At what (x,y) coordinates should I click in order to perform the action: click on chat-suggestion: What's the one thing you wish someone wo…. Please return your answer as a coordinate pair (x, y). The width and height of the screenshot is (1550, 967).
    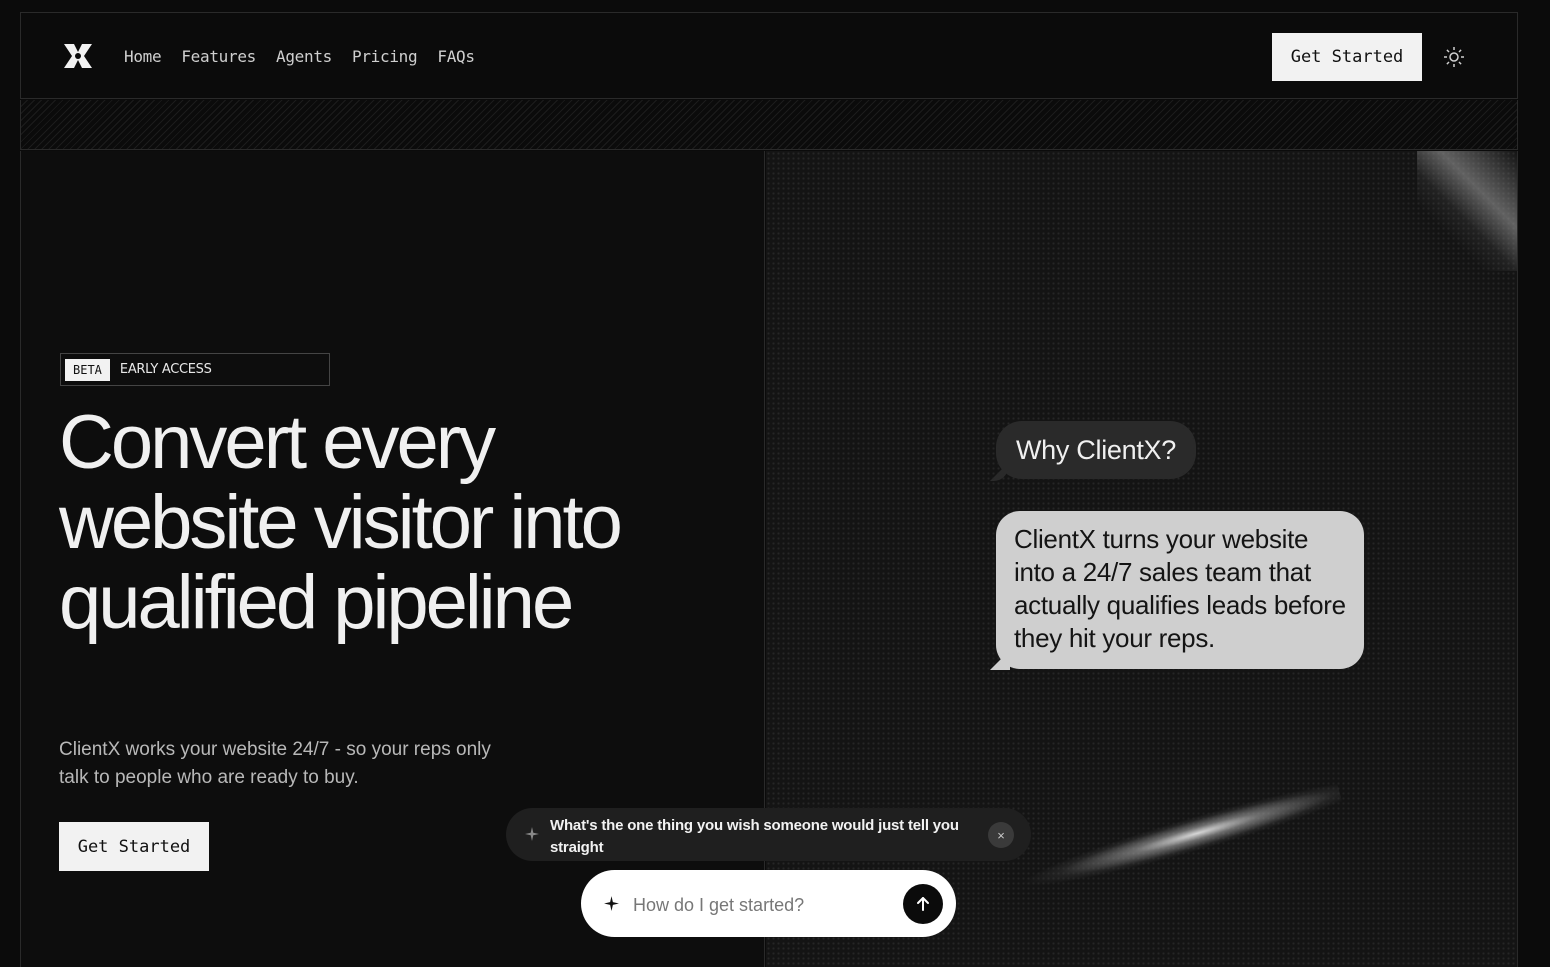
    Looking at the image, I should click on (768, 834).